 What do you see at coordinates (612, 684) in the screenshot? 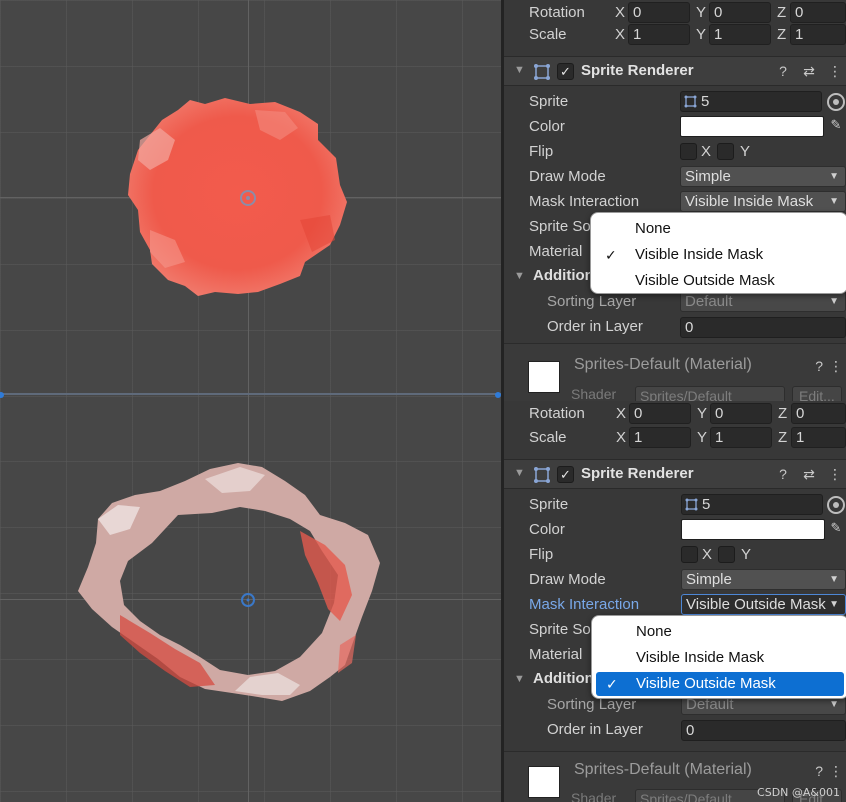
I see `checkmark-icon: ✓` at bounding box center [612, 684].